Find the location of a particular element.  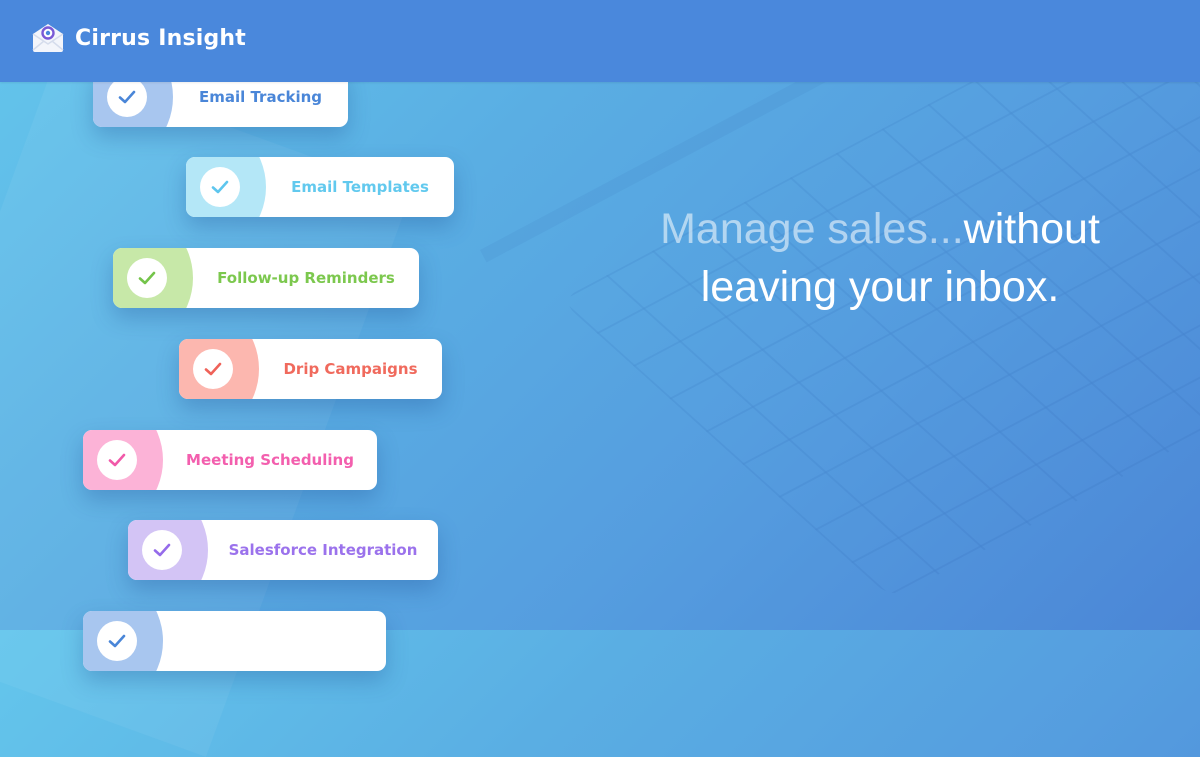

feature-label: Drip Campaigns is located at coordinates (350, 369).